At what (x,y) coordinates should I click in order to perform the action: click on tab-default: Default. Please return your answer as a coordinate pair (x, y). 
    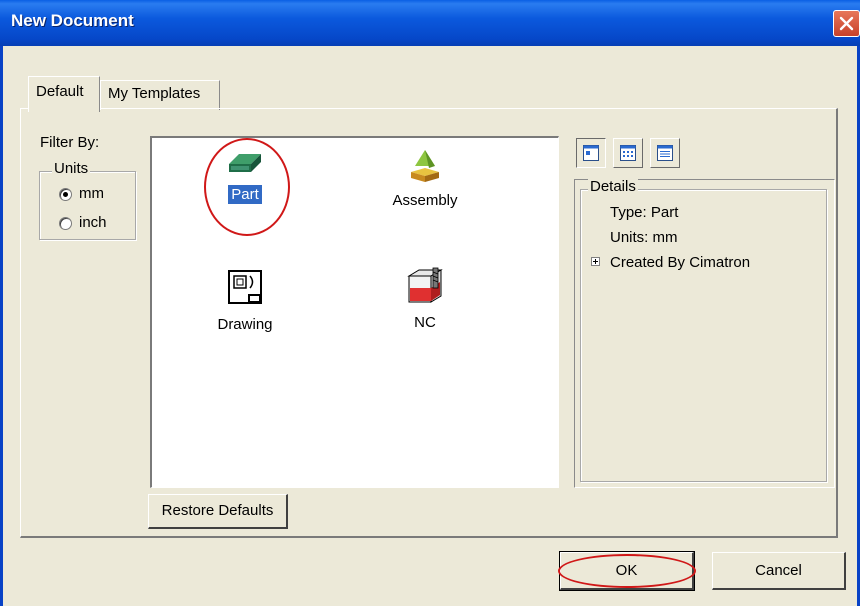
    Looking at the image, I should click on (64, 94).